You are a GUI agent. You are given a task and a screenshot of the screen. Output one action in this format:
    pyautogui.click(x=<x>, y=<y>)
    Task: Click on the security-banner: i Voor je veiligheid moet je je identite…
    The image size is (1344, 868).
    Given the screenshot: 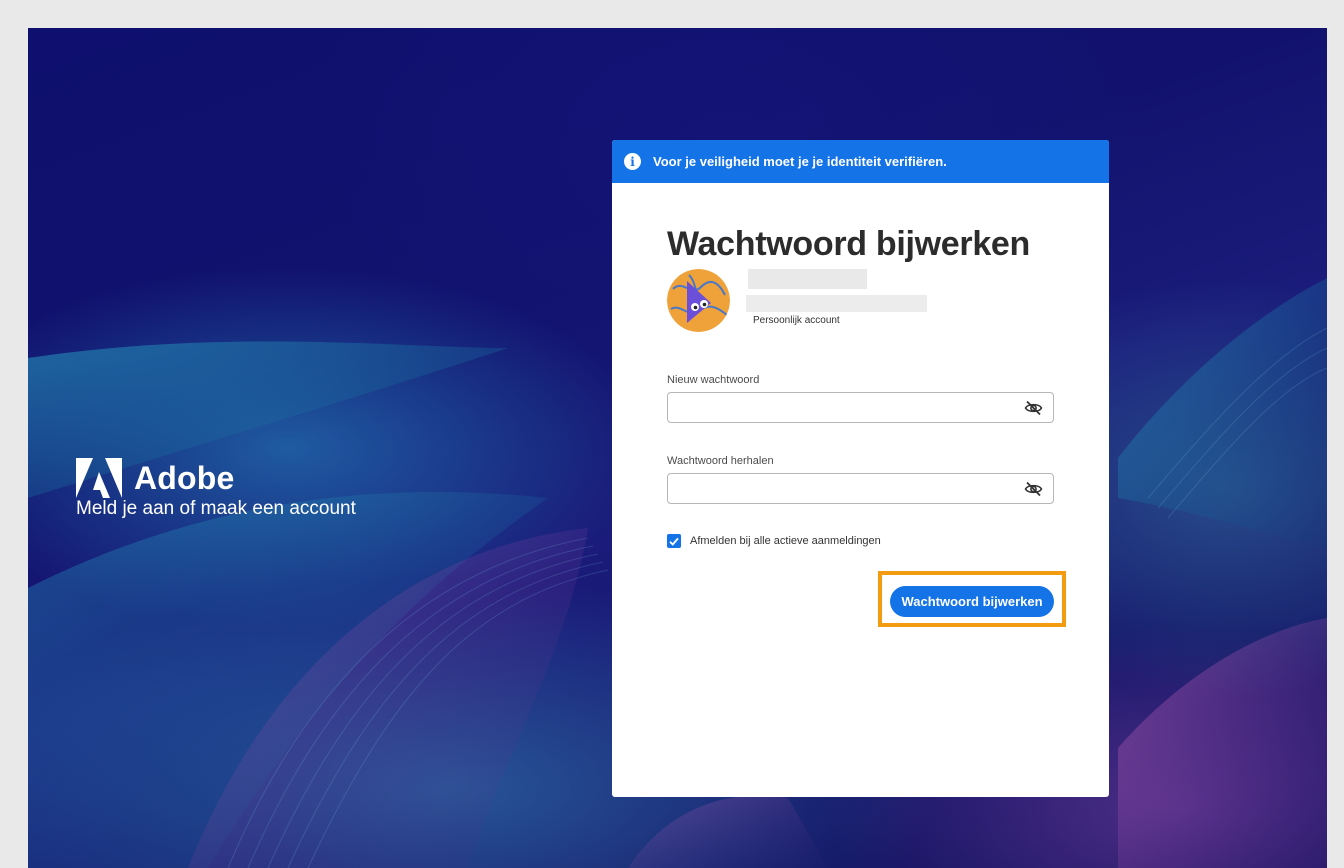 What is the action you would take?
    pyautogui.click(x=860, y=161)
    